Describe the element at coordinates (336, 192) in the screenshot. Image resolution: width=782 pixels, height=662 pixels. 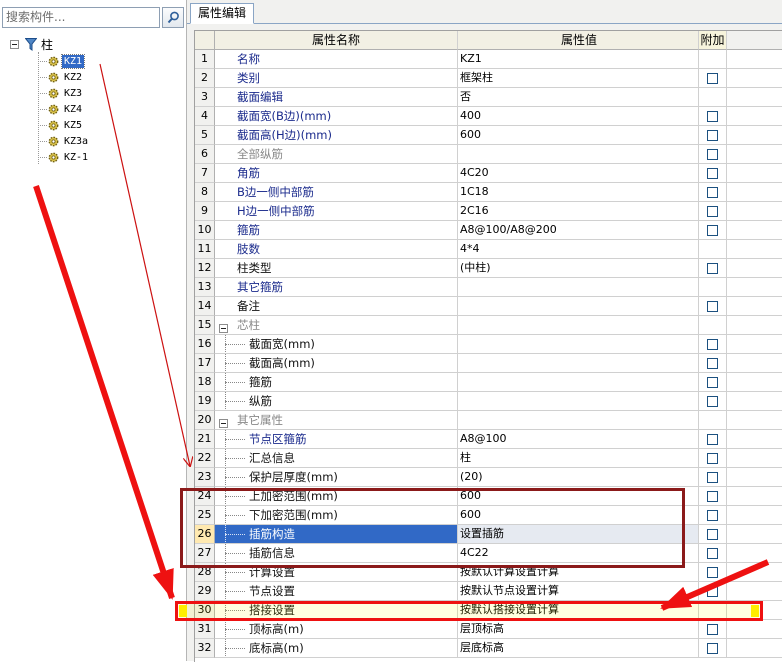
I see `property-name-cell: B边一侧中部筋` at that location.